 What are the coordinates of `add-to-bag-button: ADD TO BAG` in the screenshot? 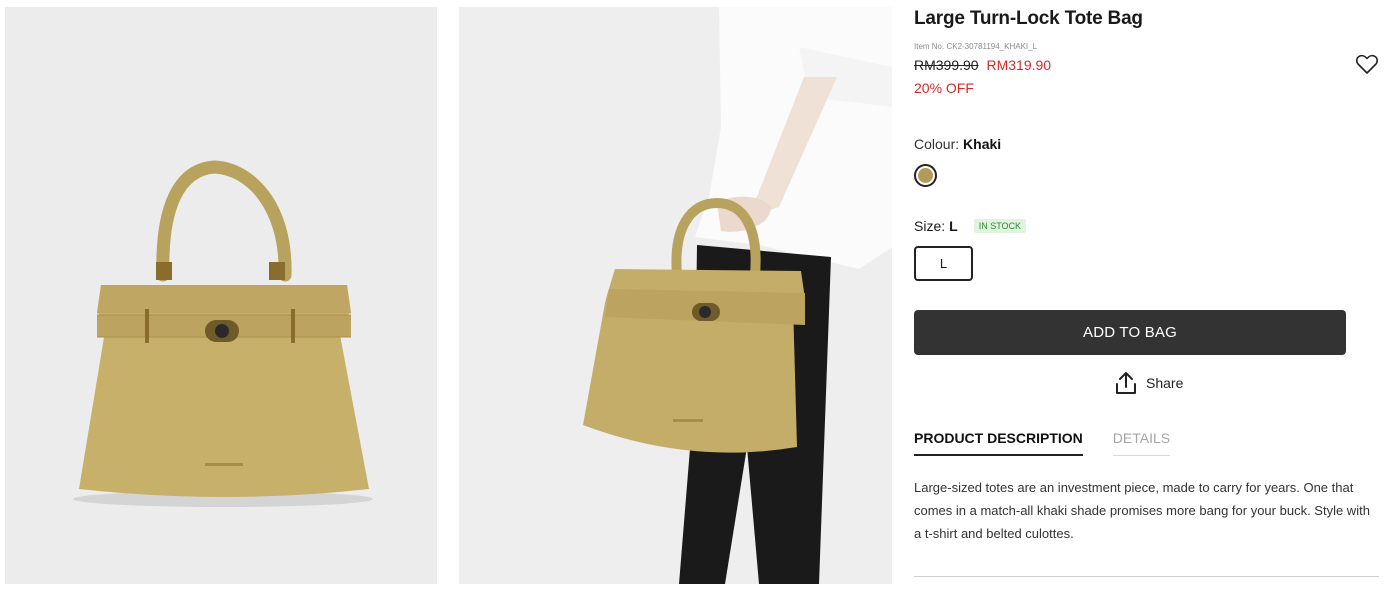 It's located at (1130, 332).